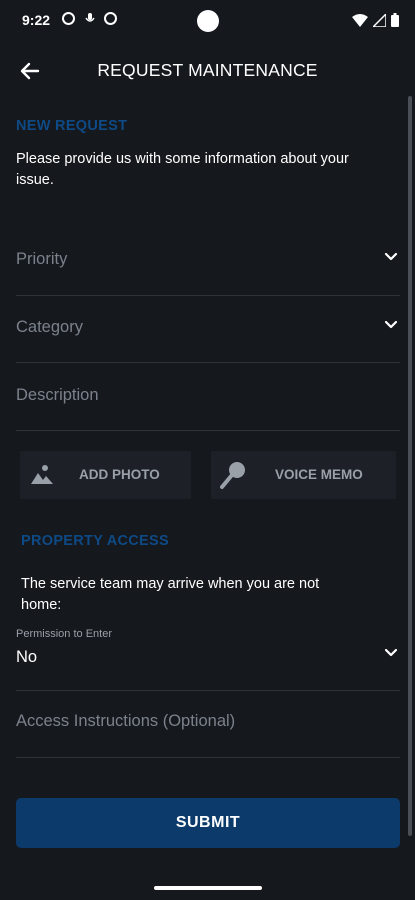  Describe the element at coordinates (208, 268) in the screenshot. I see `priority-dropdown: Priority` at that location.